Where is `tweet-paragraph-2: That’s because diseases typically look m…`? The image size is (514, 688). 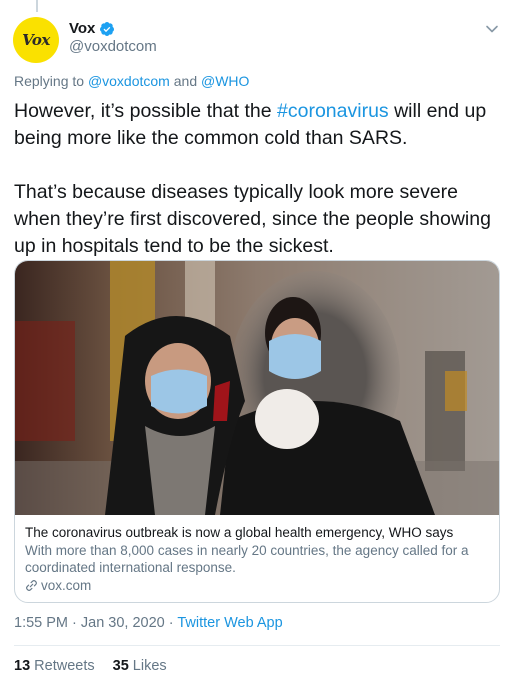 tweet-paragraph-2: That’s because diseases typically look m… is located at coordinates (252, 219).